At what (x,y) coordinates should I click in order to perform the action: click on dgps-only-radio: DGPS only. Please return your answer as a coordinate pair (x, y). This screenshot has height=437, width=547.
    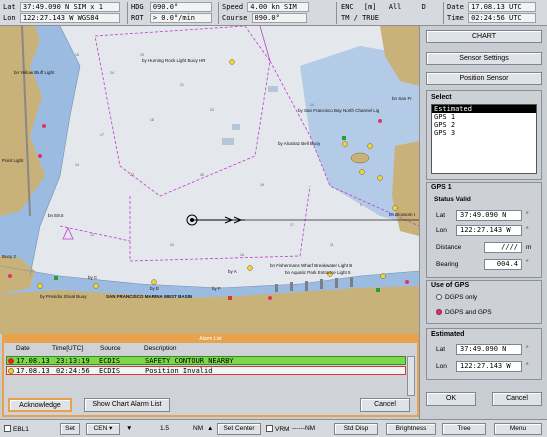
    Looking at the image, I should click on (456, 297).